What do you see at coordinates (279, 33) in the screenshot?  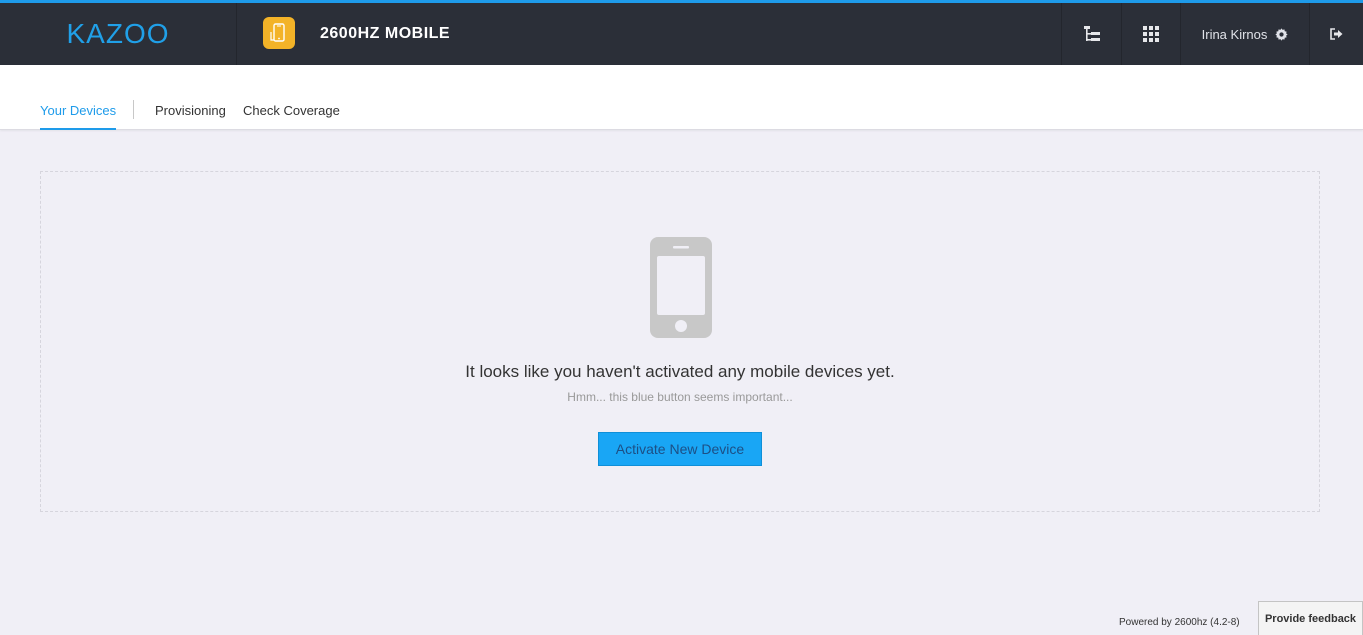 I see `mobile-app-icon` at bounding box center [279, 33].